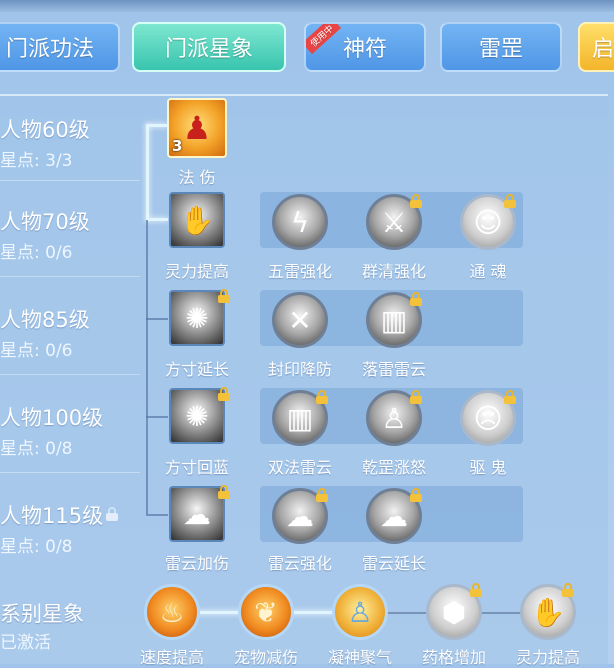  What do you see at coordinates (393, 369) in the screenshot?
I see `skill-label: 落雷雷云` at bounding box center [393, 369].